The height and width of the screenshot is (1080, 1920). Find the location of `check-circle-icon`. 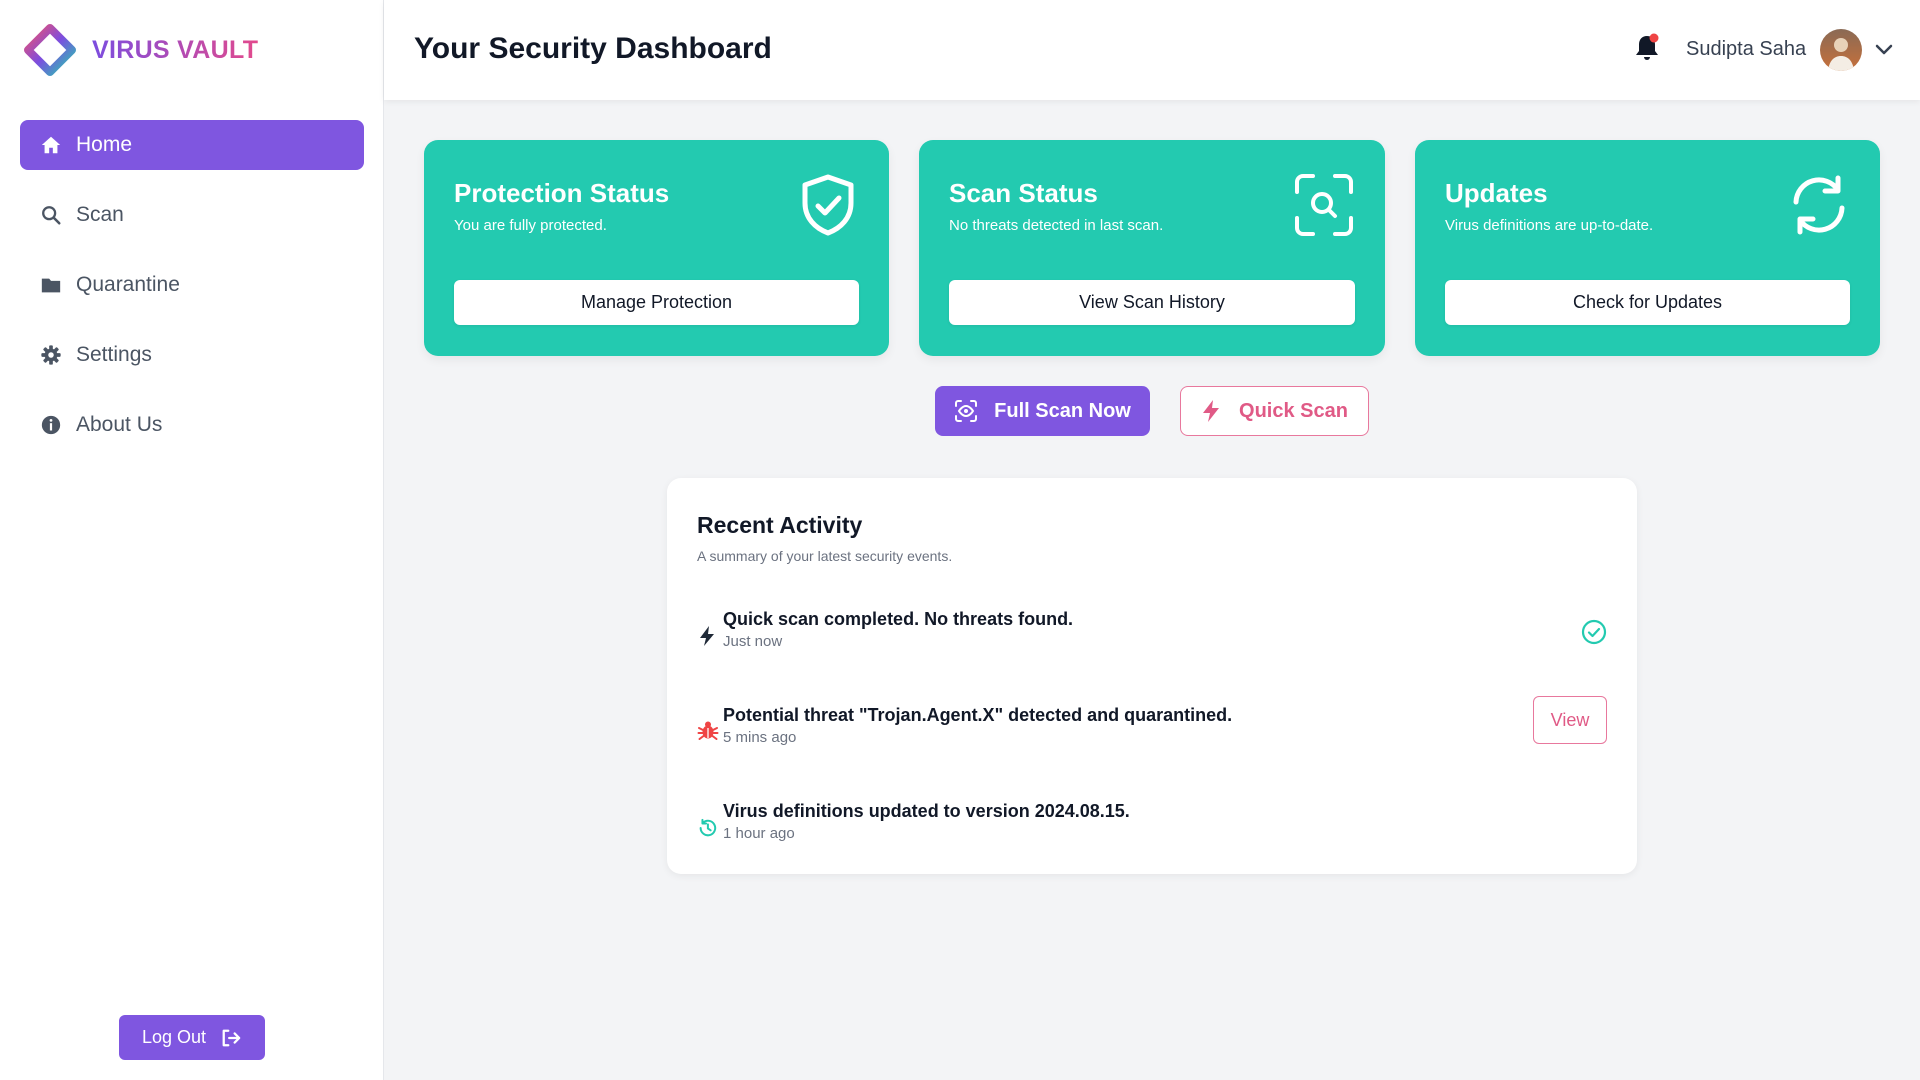

check-circle-icon is located at coordinates (1594, 632).